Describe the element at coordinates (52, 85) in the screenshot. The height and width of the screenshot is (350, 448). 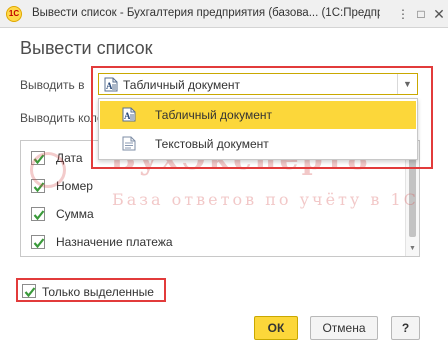
I see `output-label: Выводить в` at that location.